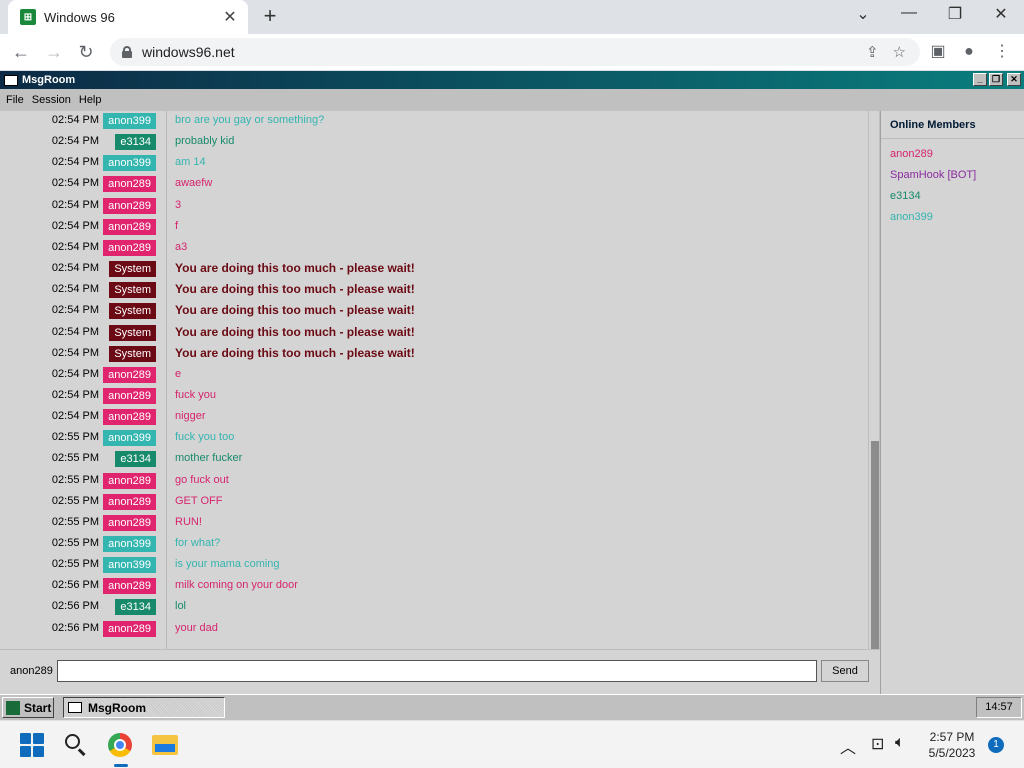  I want to click on search-icon, so click(76, 745).